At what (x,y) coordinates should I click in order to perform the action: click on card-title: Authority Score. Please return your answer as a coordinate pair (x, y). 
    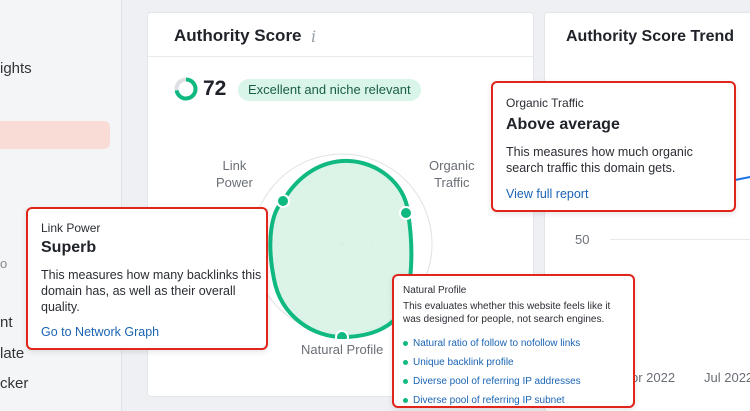
    Looking at the image, I should click on (238, 35).